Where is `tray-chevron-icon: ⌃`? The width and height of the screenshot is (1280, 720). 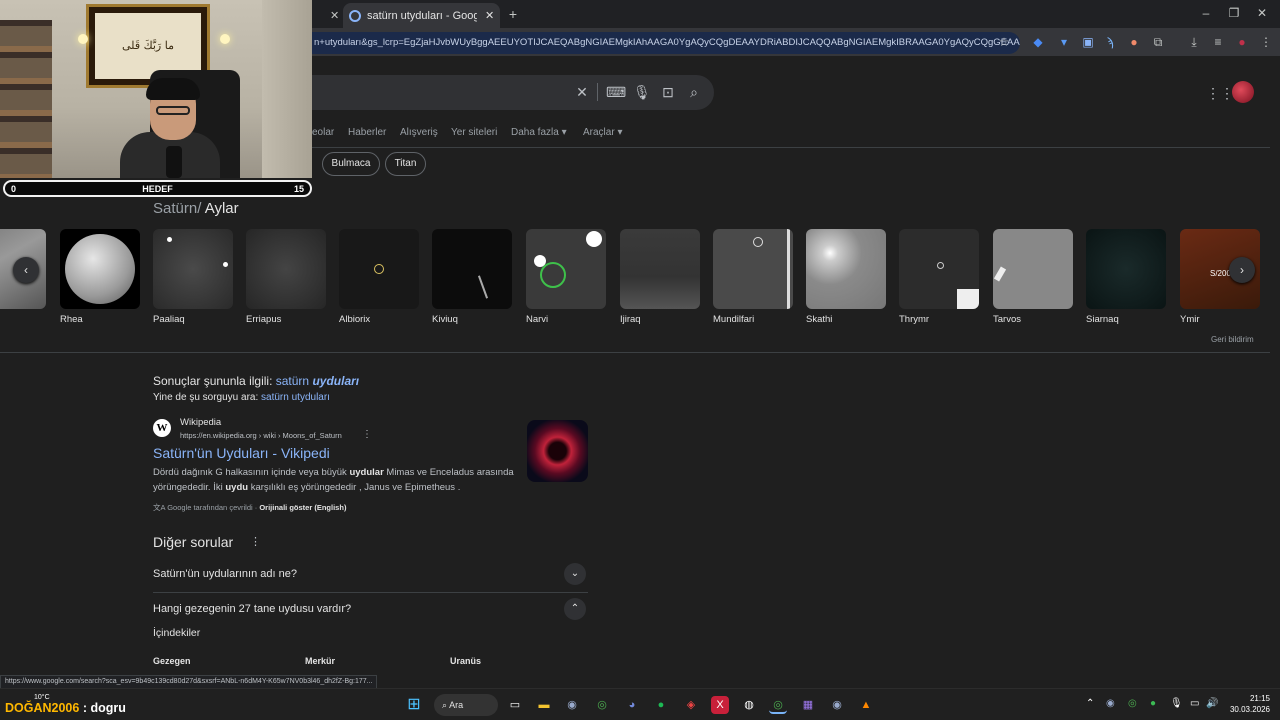
tray-chevron-icon: ⌃ is located at coordinates (1090, 703).